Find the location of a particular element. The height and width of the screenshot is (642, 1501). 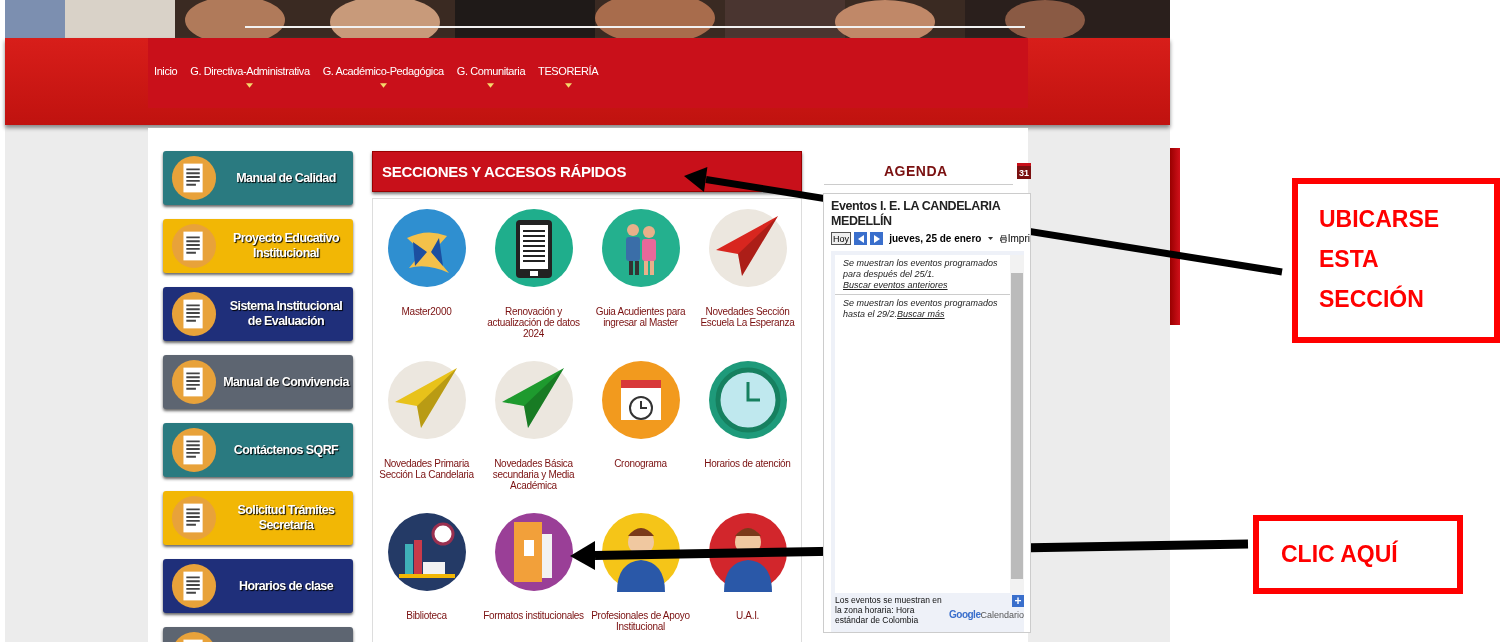

nav-link: Inicio is located at coordinates (166, 71).